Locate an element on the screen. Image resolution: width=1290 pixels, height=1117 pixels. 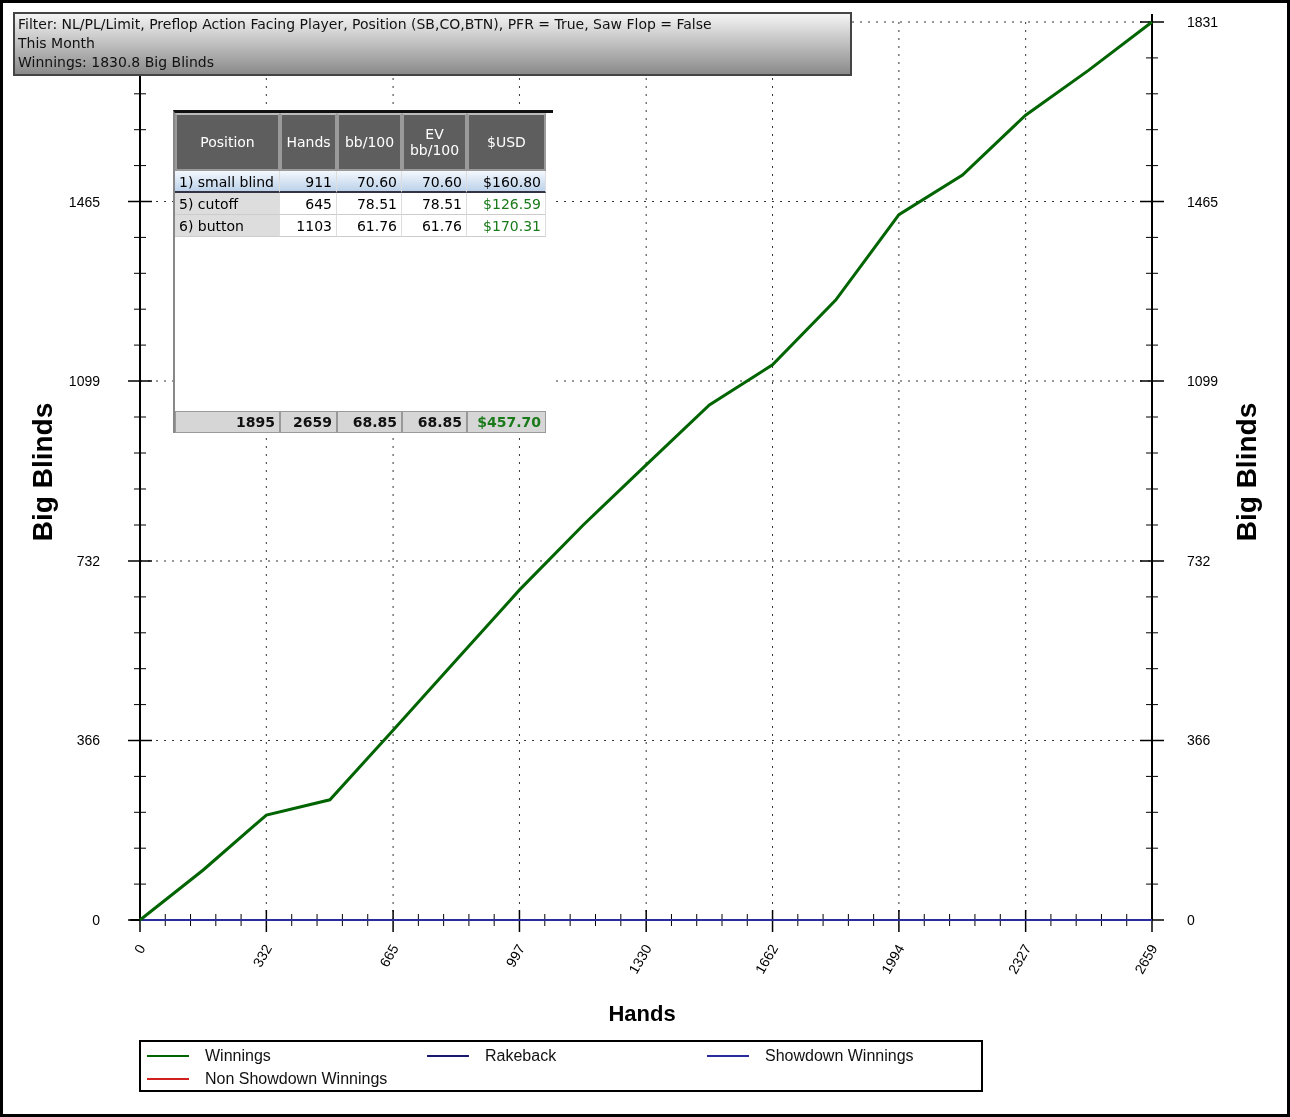
legend-label: Winnings is located at coordinates (238, 1055).